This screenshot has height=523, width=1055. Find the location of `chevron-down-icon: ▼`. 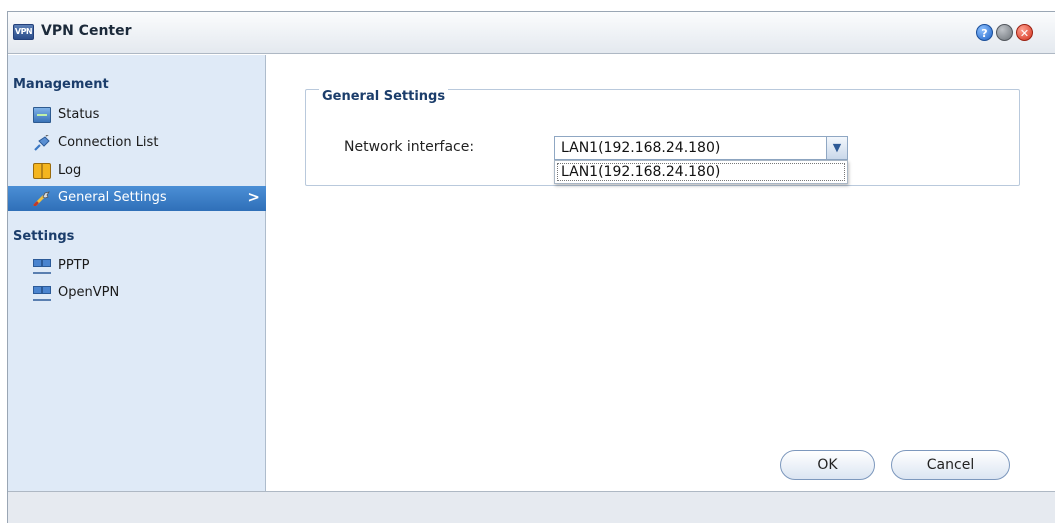

chevron-down-icon: ▼ is located at coordinates (836, 148).